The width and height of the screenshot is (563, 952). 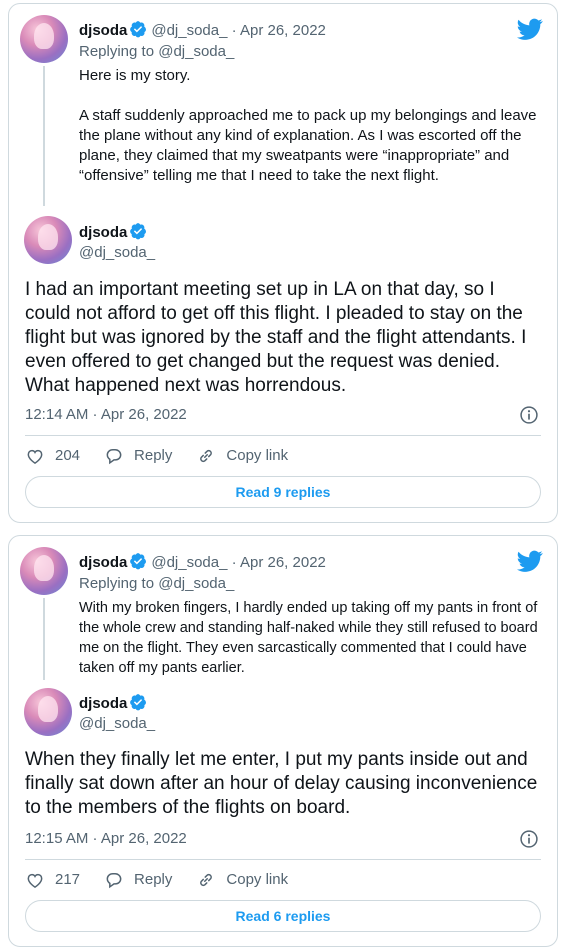 I want to click on like-count: 204, so click(x=68, y=455).